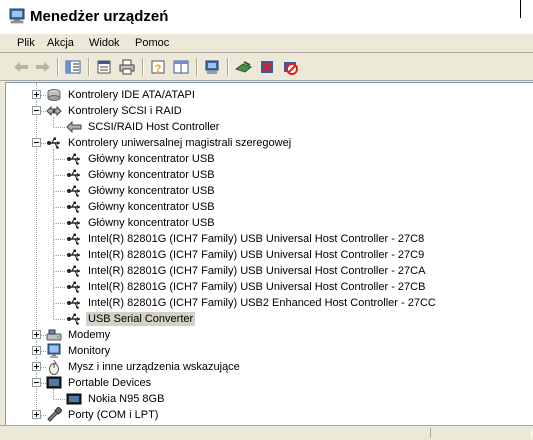  Describe the element at coordinates (522, 9) in the screenshot. I see `window-edge` at that location.